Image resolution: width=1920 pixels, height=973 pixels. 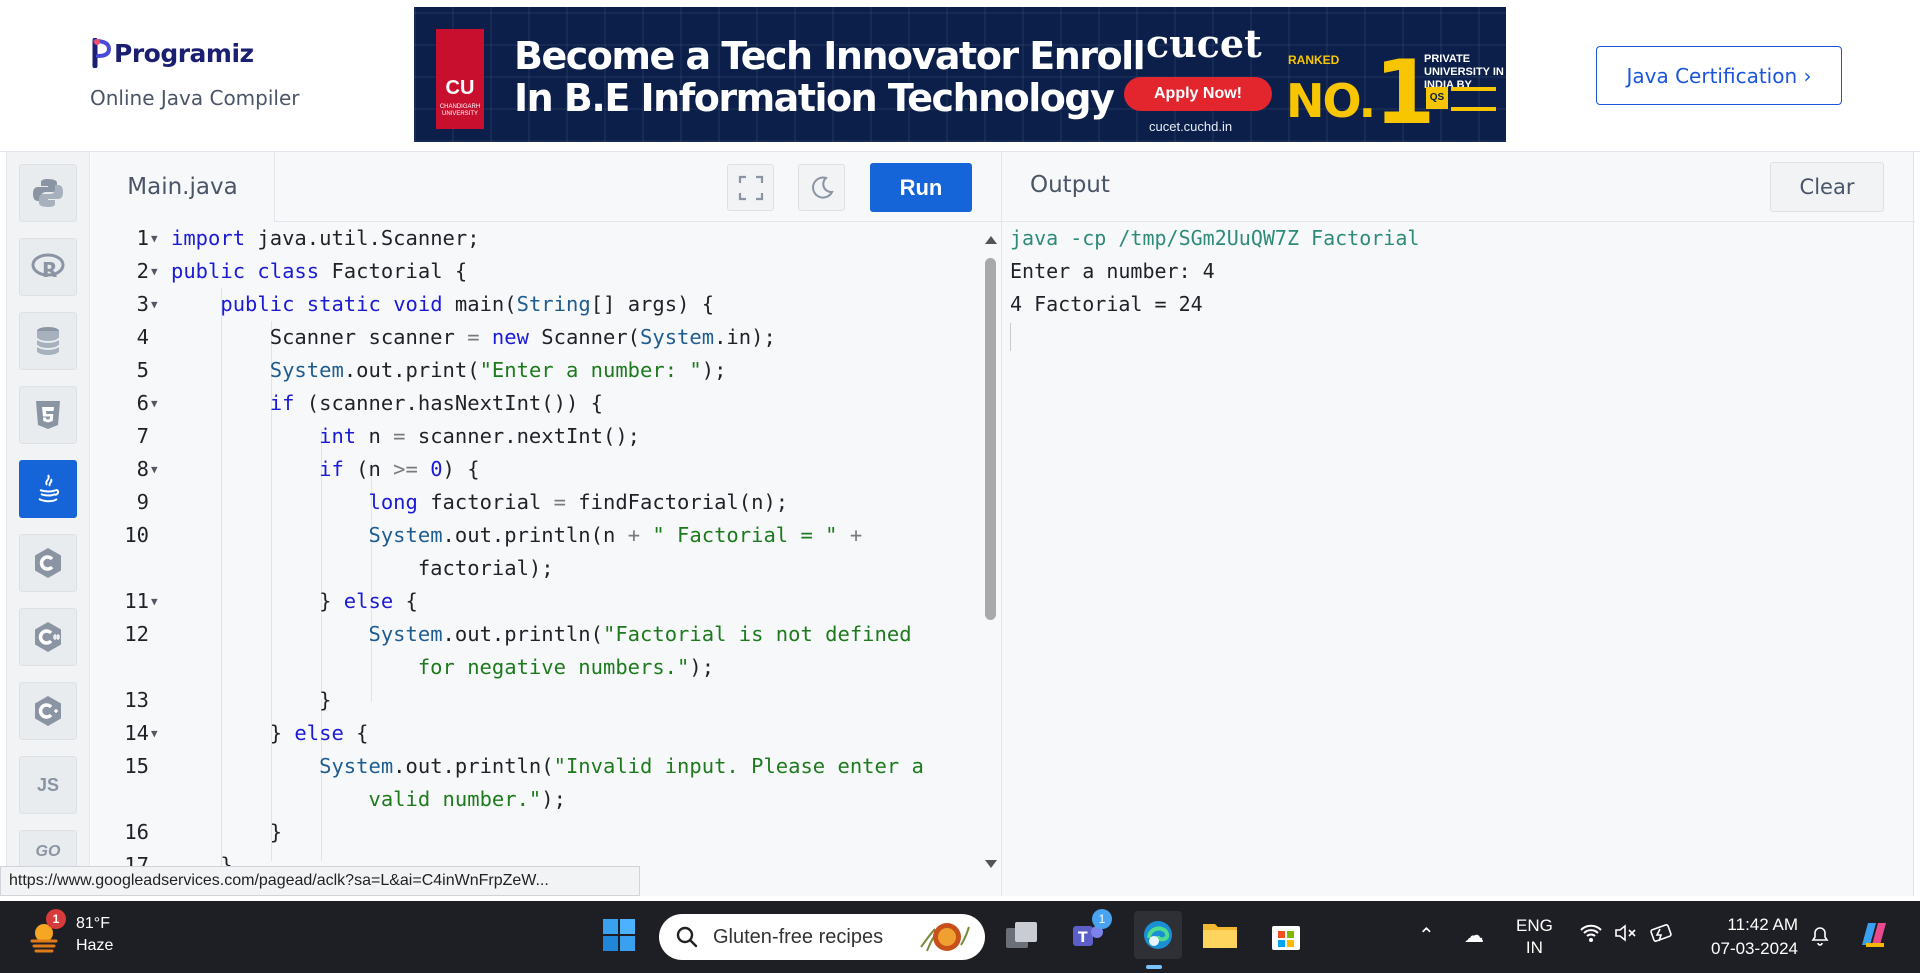 I want to click on scrollbar-thumb, so click(x=990, y=439).